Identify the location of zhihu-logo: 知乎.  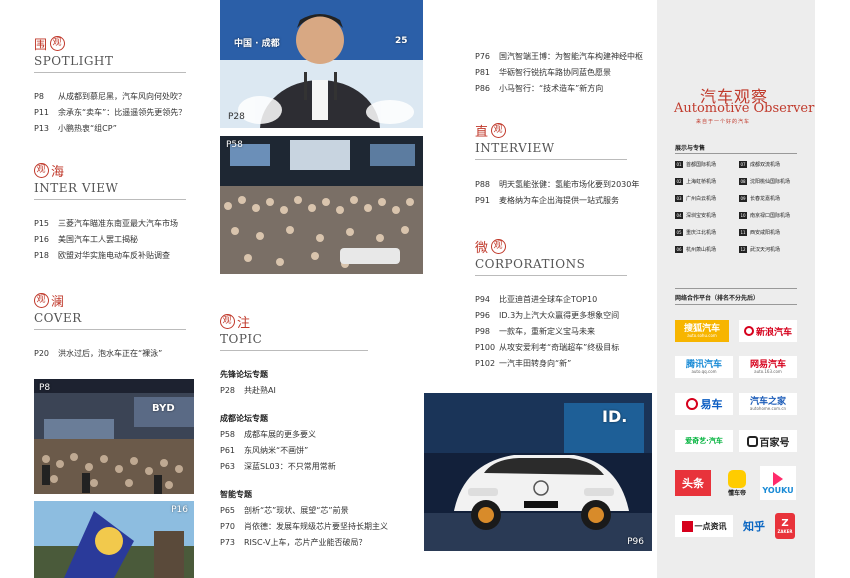
(754, 526).